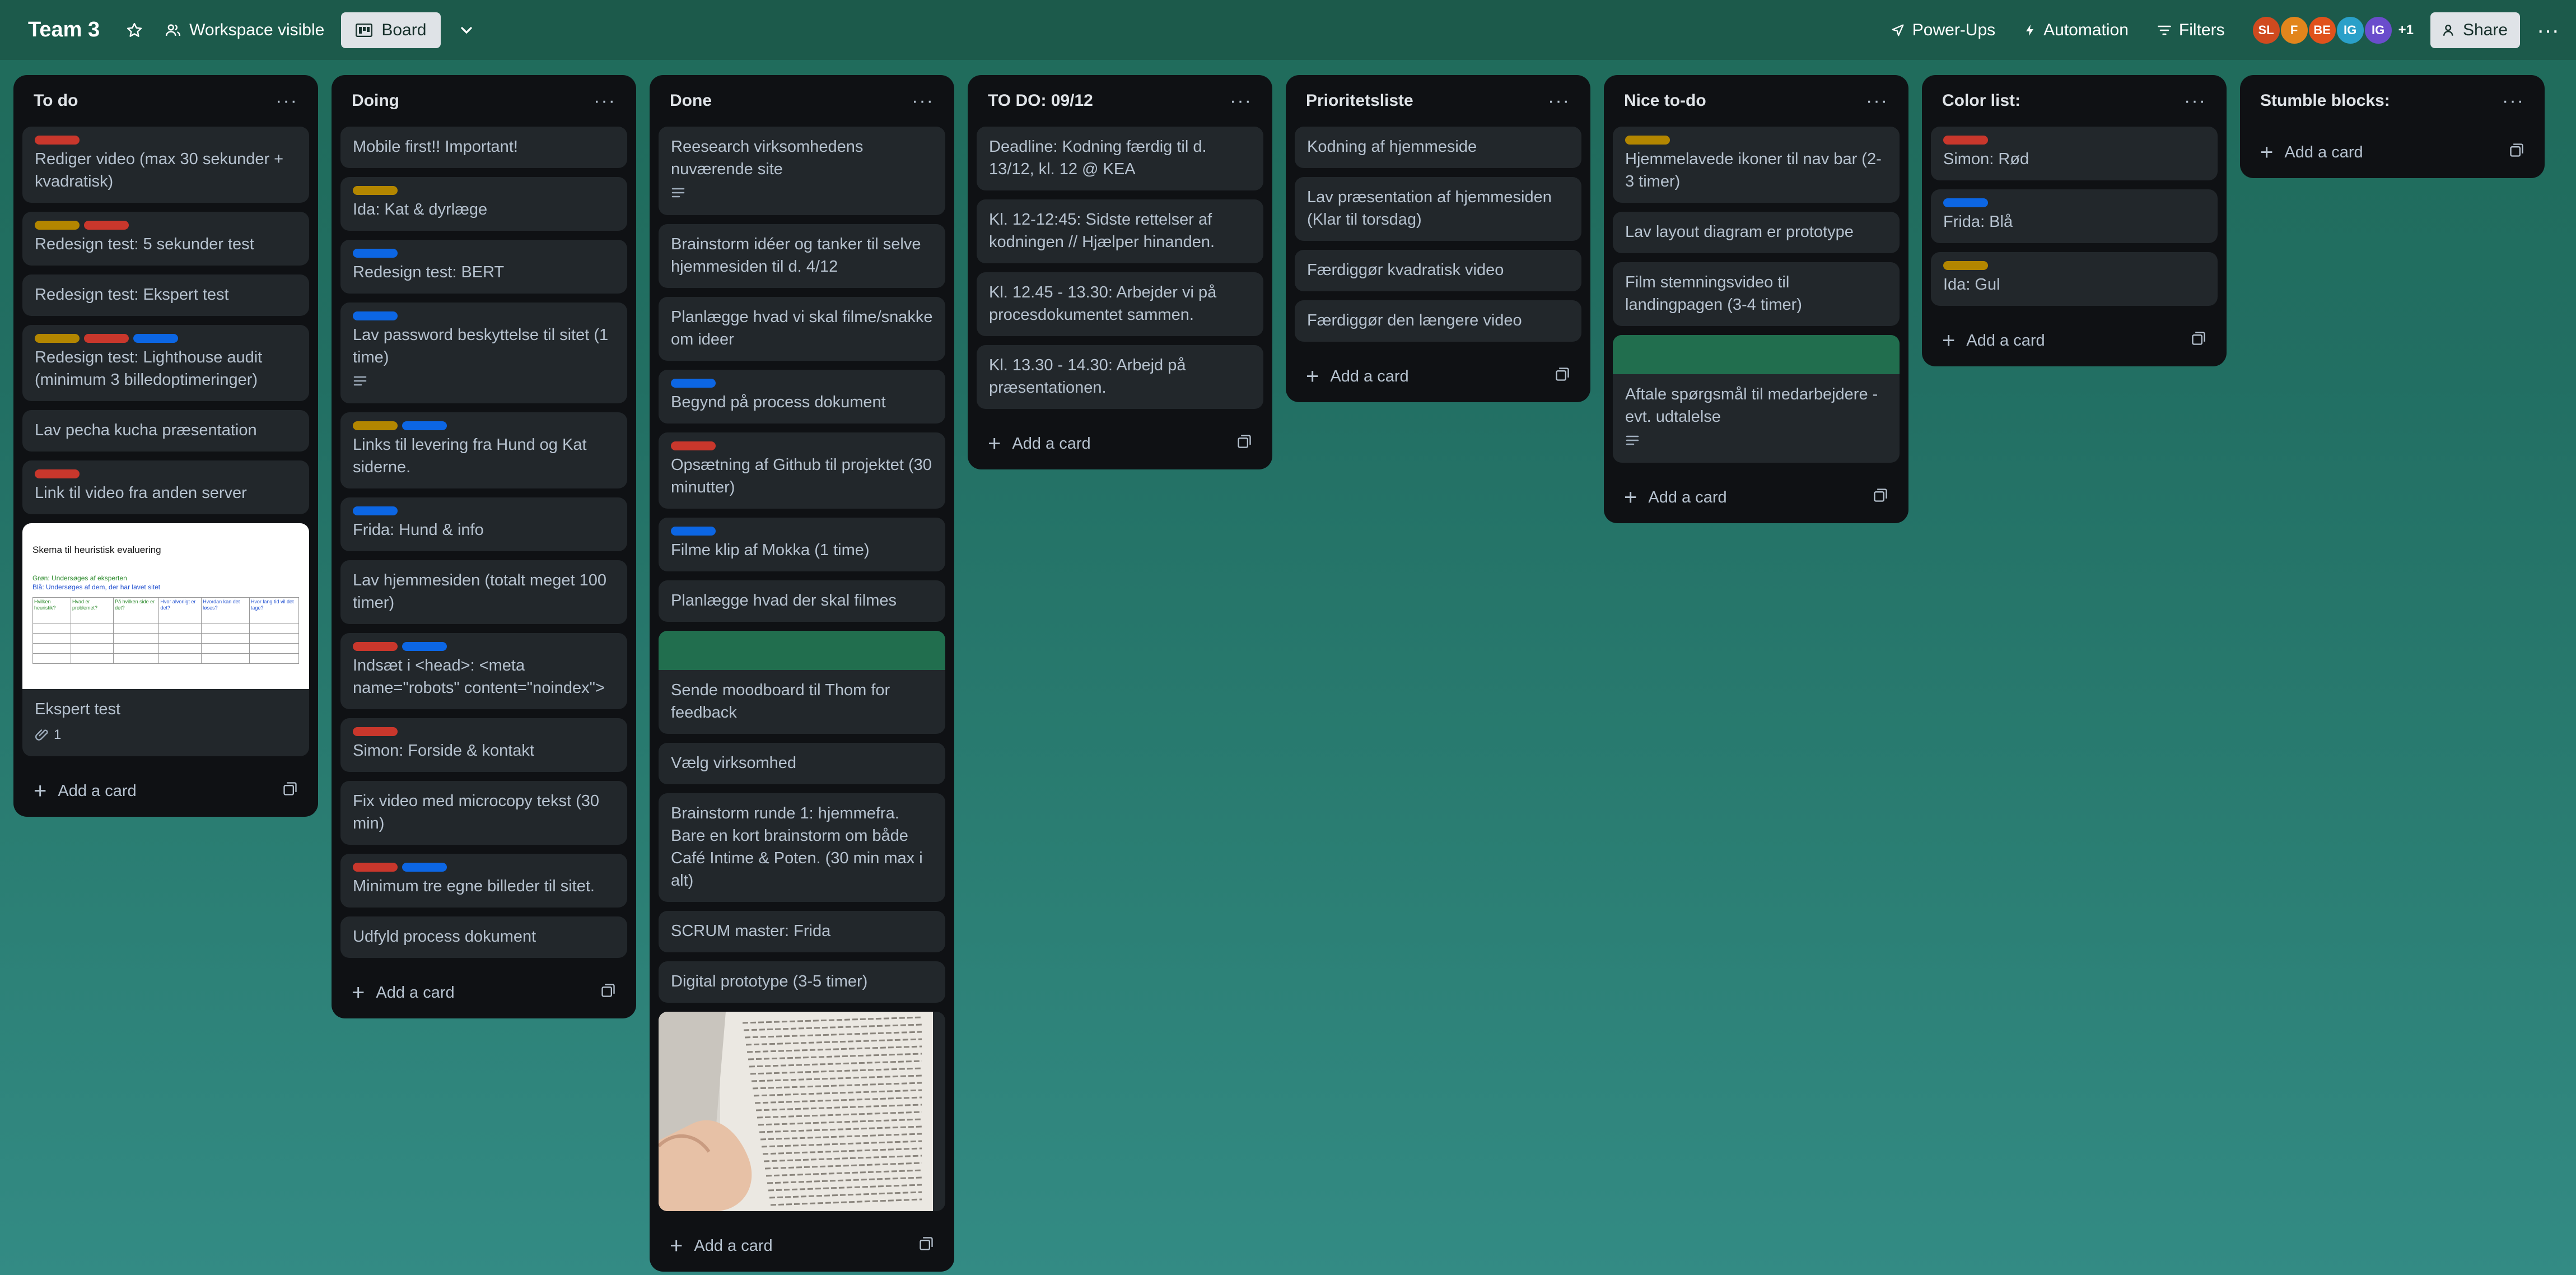  Describe the element at coordinates (2076, 31) in the screenshot. I see `automation-button: Automation` at that location.